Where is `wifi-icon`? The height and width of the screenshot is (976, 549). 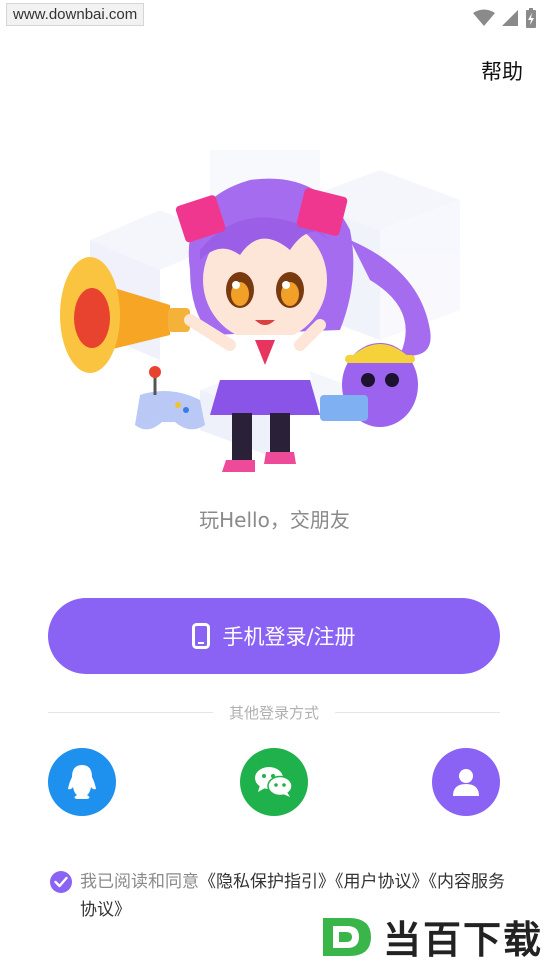
wifi-icon is located at coordinates (484, 17).